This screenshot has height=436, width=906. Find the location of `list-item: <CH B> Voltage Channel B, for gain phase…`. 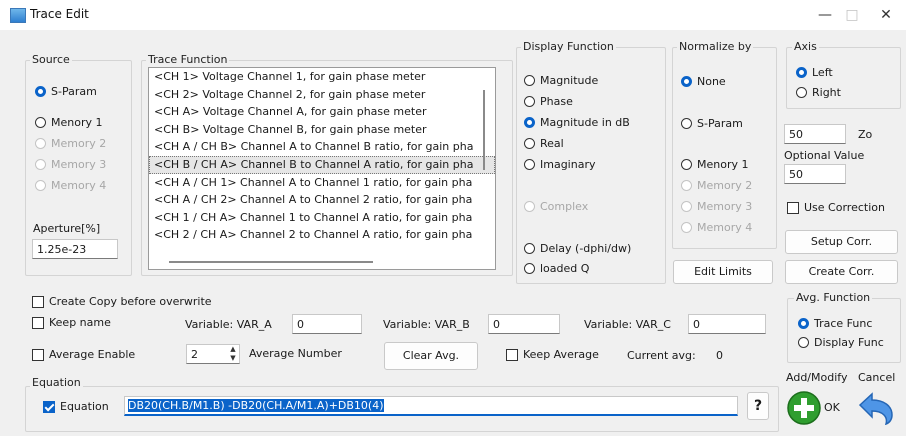

list-item: <CH B> Voltage Channel B, for gain phase… is located at coordinates (322, 130).